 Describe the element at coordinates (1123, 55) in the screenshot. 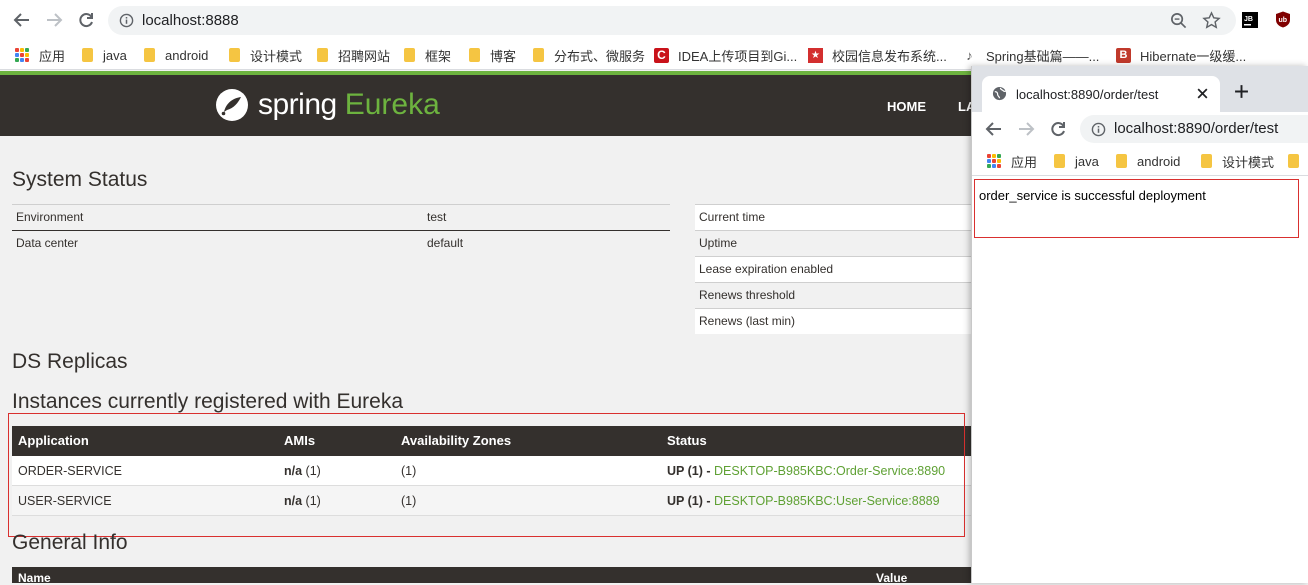

I see `site-icon: B` at that location.